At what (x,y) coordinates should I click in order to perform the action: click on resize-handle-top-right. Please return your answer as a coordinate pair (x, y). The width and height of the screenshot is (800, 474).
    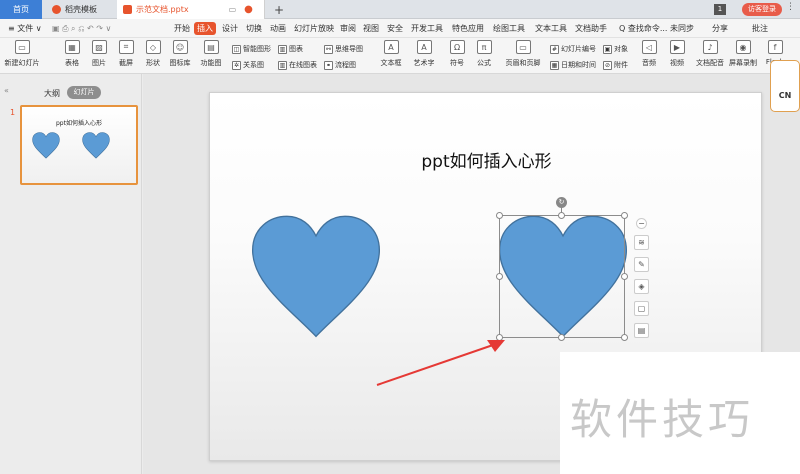
    Looking at the image, I should click on (624, 215).